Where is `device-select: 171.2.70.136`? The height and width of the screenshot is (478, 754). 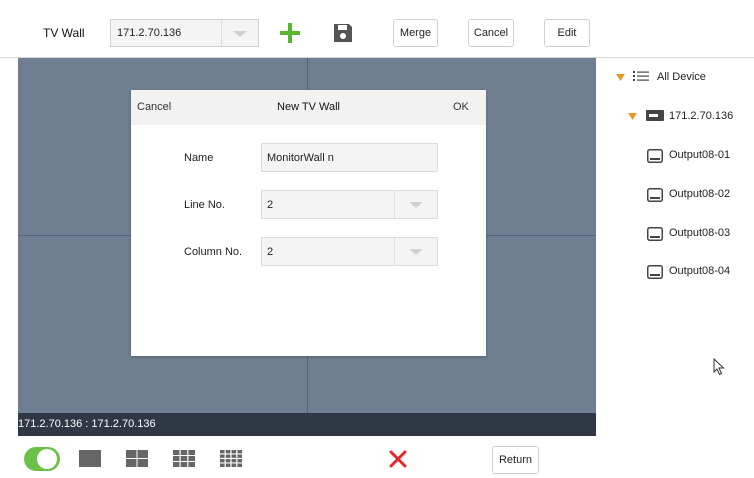 device-select: 171.2.70.136 is located at coordinates (184, 33).